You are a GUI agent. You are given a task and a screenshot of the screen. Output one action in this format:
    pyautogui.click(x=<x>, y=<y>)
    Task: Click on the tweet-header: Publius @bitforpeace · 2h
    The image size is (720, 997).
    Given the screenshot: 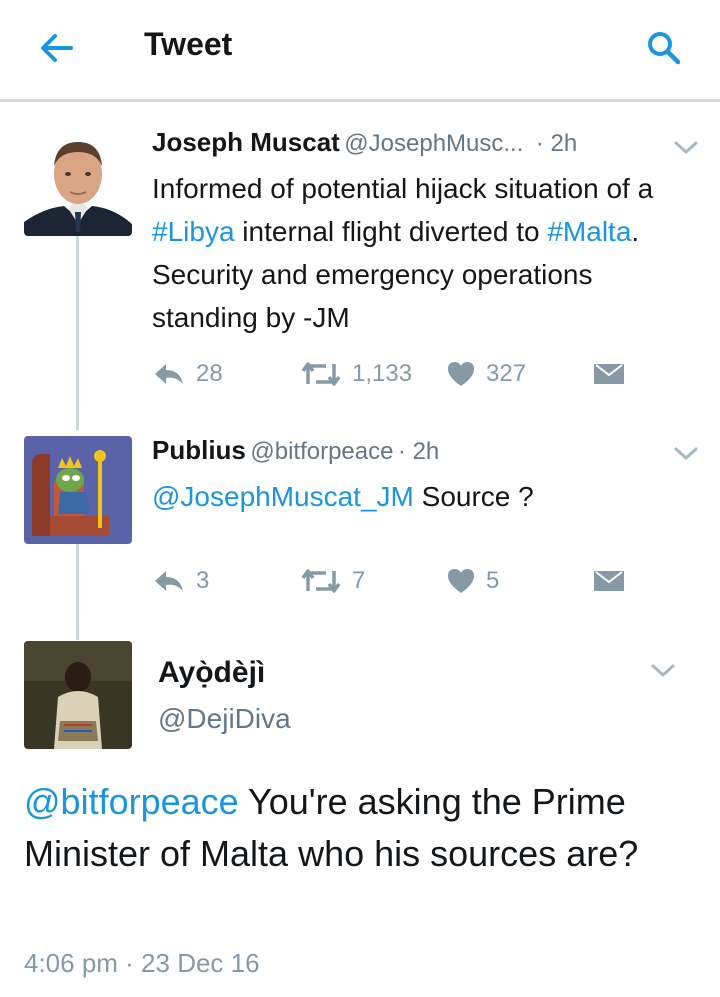 What is the action you would take?
    pyautogui.click(x=295, y=450)
    